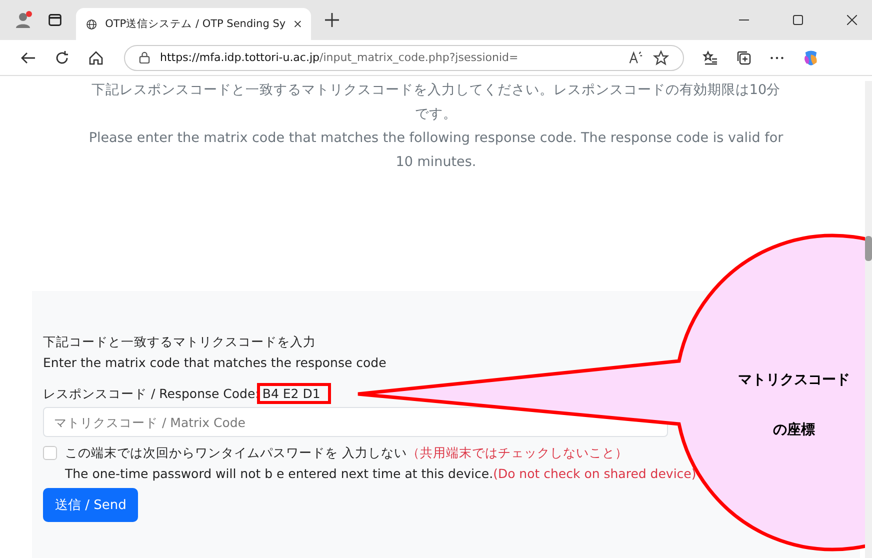 The image size is (872, 558). What do you see at coordinates (777, 58) in the screenshot?
I see `more-icon` at bounding box center [777, 58].